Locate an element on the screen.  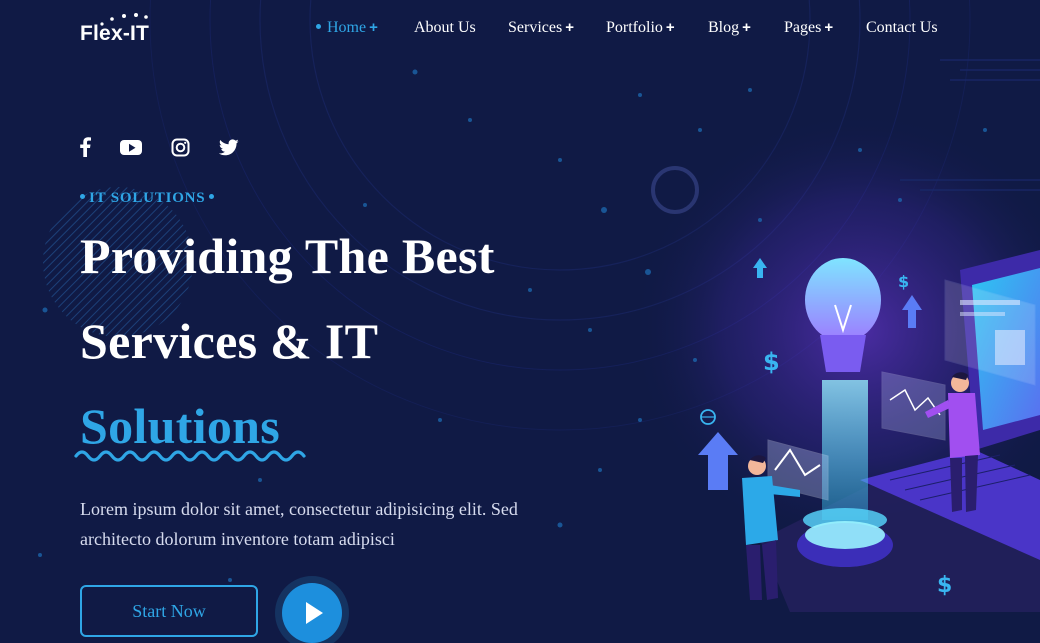
nav-services: Services + is located at coordinates (541, 28).